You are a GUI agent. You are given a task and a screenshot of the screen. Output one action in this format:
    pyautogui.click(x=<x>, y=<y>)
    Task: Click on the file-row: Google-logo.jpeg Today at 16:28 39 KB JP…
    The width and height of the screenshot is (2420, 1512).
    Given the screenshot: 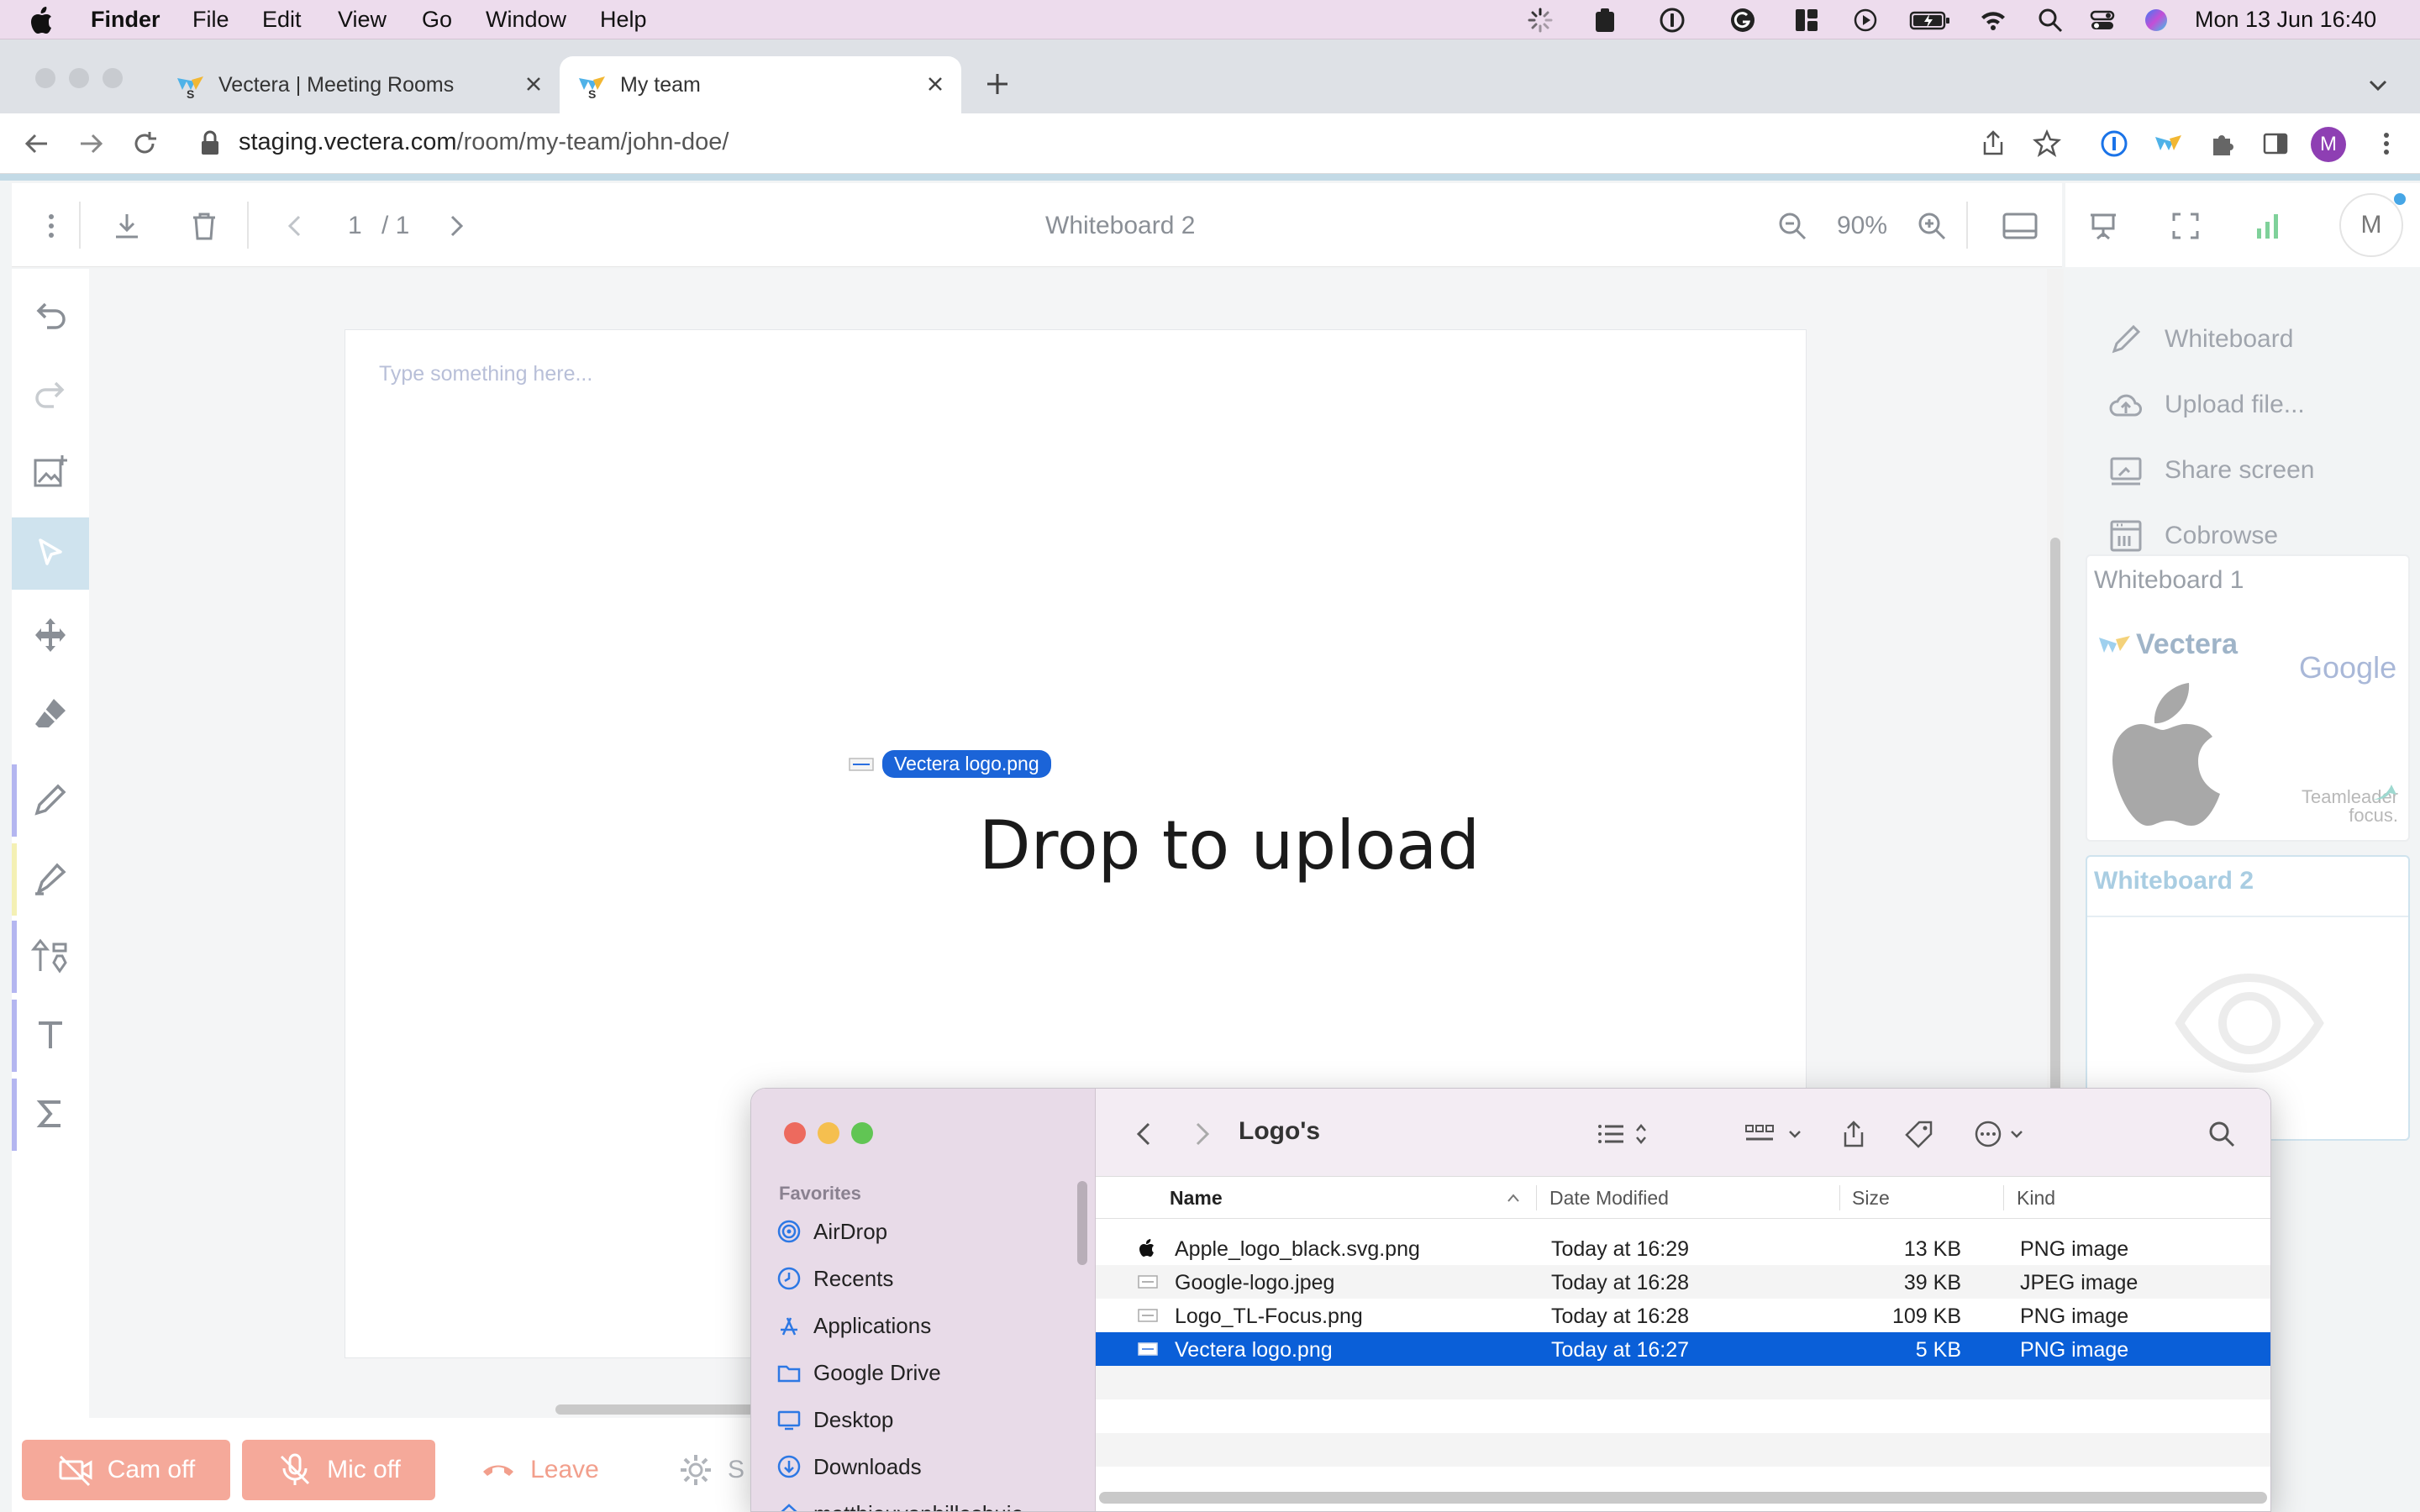 What is the action you would take?
    pyautogui.click(x=1683, y=1282)
    